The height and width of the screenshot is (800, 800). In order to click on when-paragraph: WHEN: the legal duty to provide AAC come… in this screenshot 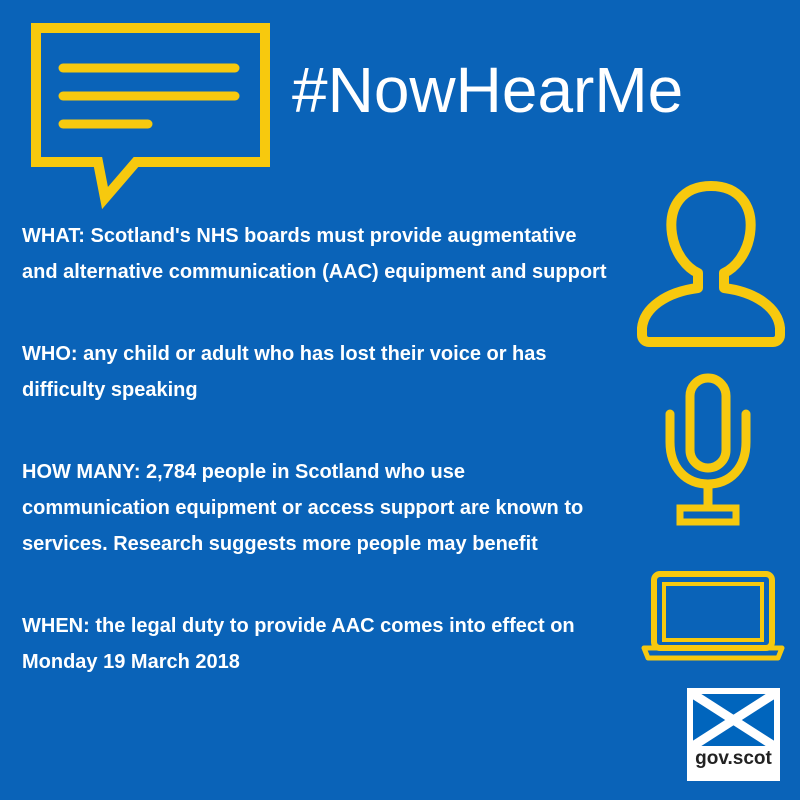, I will do `click(298, 644)`.